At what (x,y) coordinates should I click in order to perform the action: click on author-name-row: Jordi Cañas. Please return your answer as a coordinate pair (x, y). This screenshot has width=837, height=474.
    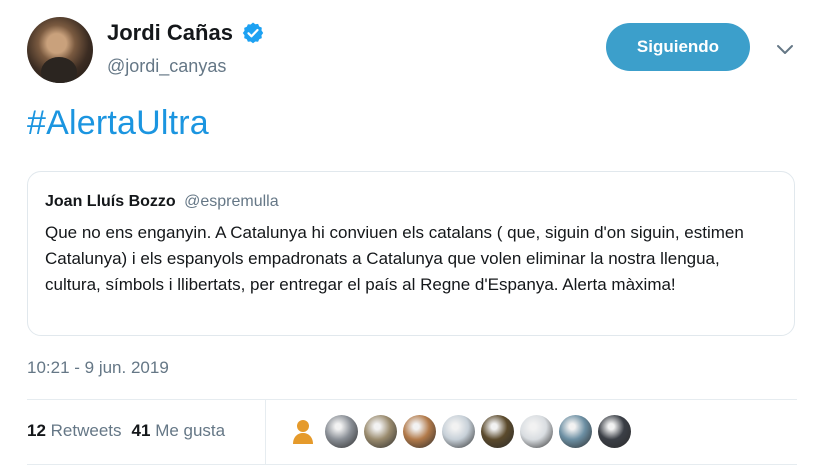
    Looking at the image, I should click on (186, 33).